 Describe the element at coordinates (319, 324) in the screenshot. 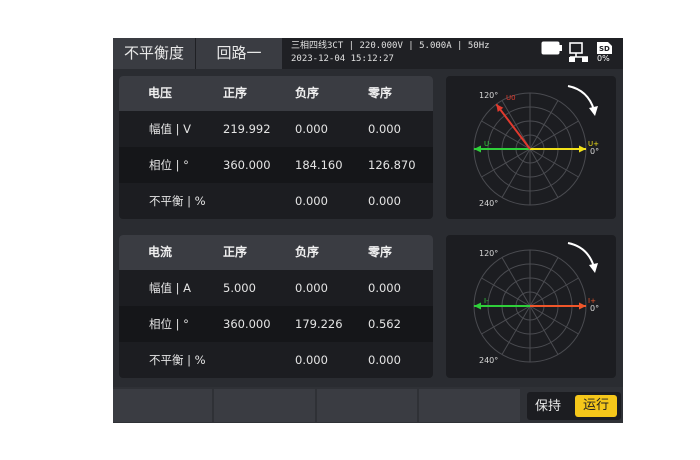

I see `cell-value: 179.226` at that location.